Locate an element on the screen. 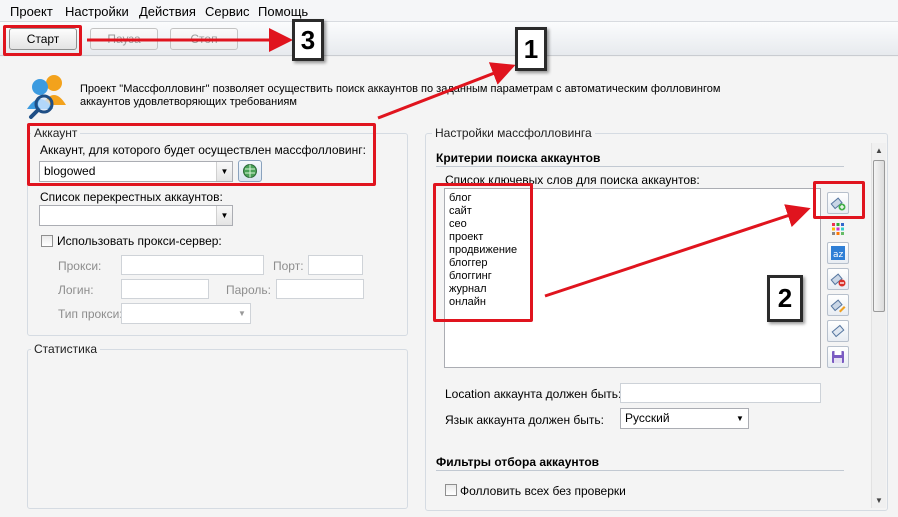  language-select: Русский ▼ is located at coordinates (684, 418).